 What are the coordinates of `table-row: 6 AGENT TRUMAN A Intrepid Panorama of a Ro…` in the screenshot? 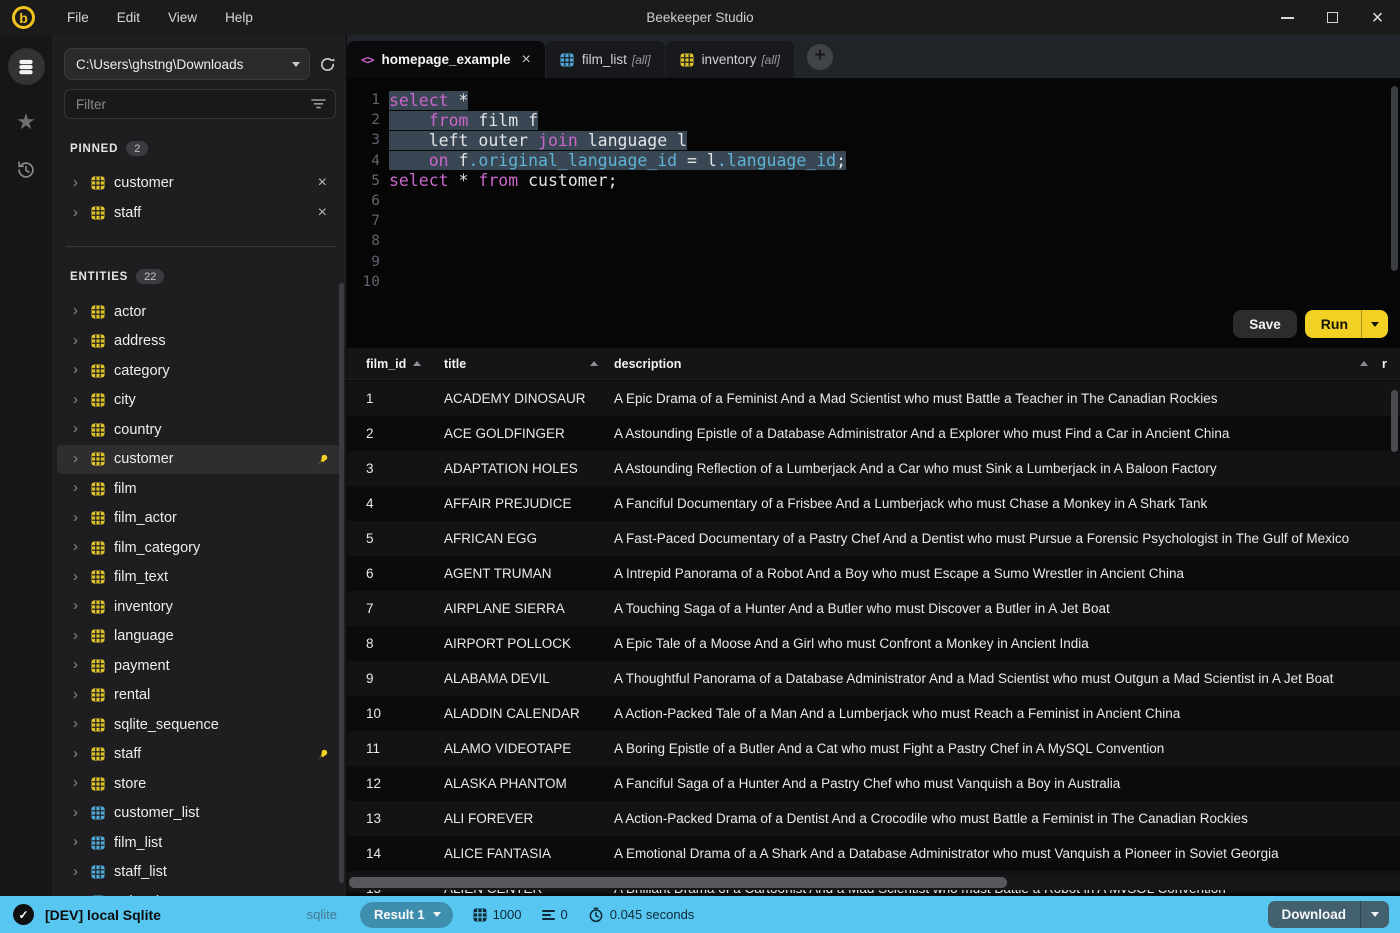 It's located at (873, 573).